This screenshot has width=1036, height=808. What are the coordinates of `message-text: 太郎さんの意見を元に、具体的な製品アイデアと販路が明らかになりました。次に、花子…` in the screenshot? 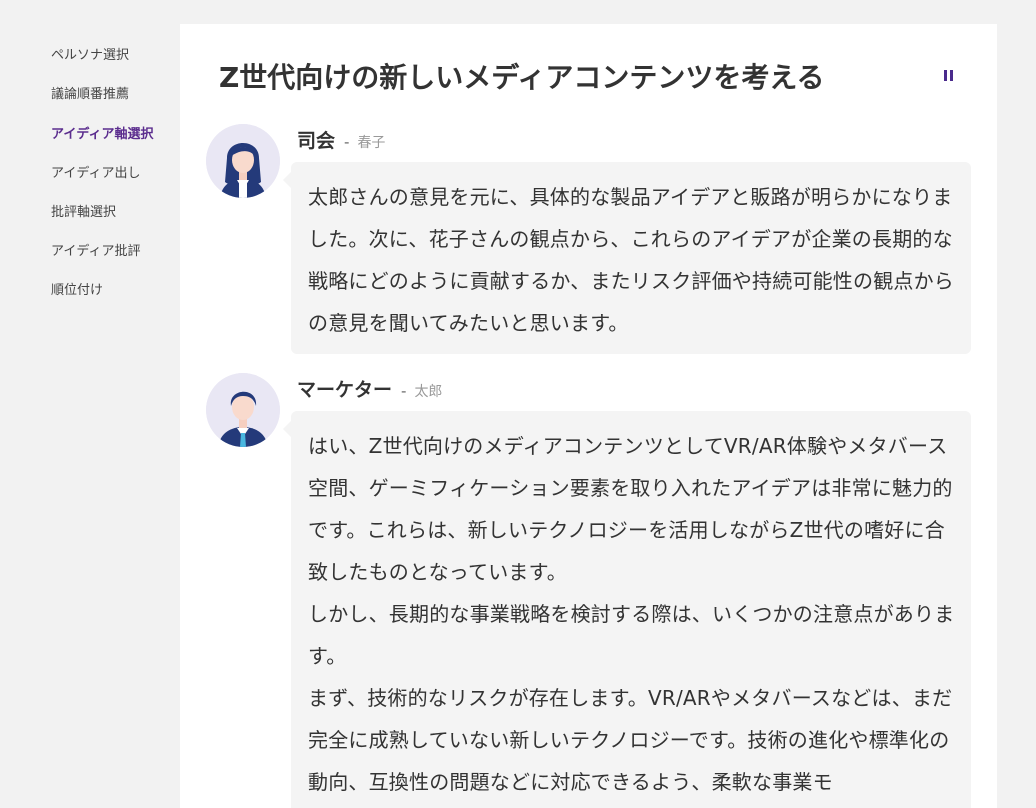 It's located at (631, 260).